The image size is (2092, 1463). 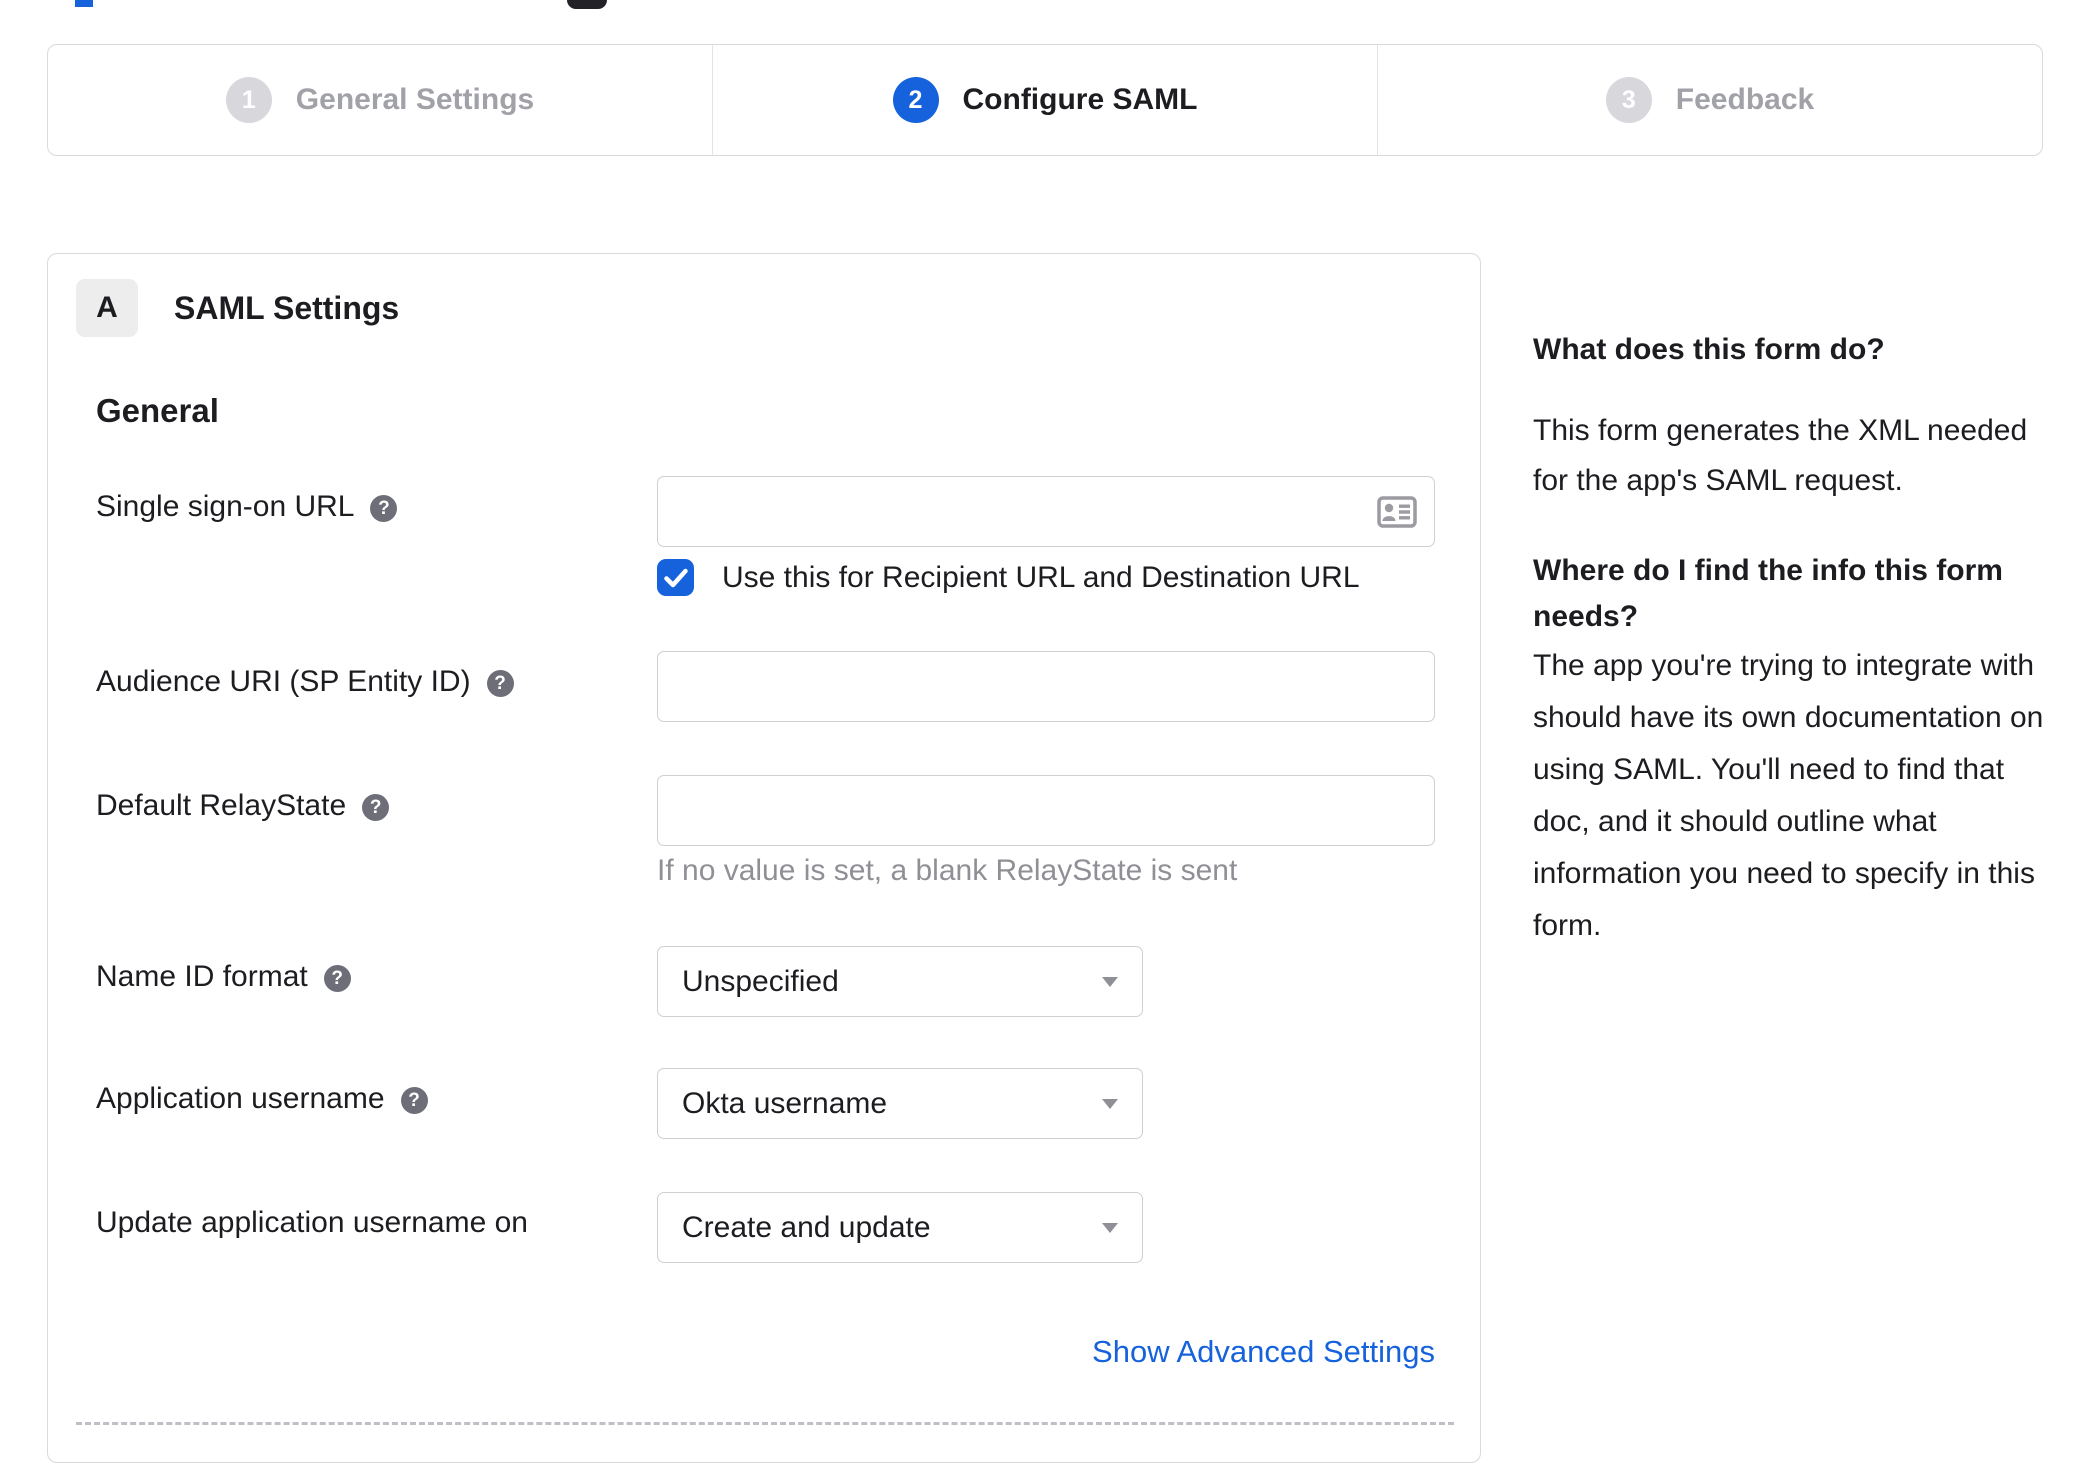 What do you see at coordinates (225, 506) in the screenshot?
I see `sso-url-label: Single sign-on URL` at bounding box center [225, 506].